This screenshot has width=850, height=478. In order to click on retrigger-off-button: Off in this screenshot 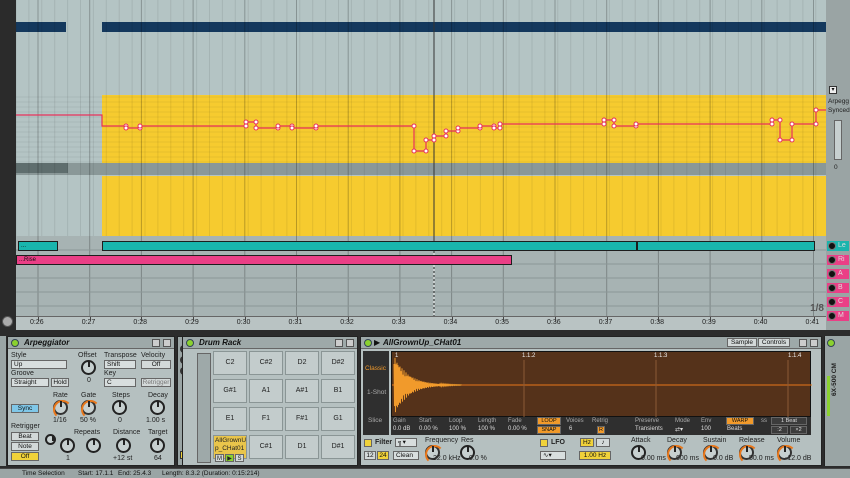, I will do `click(25, 456)`.